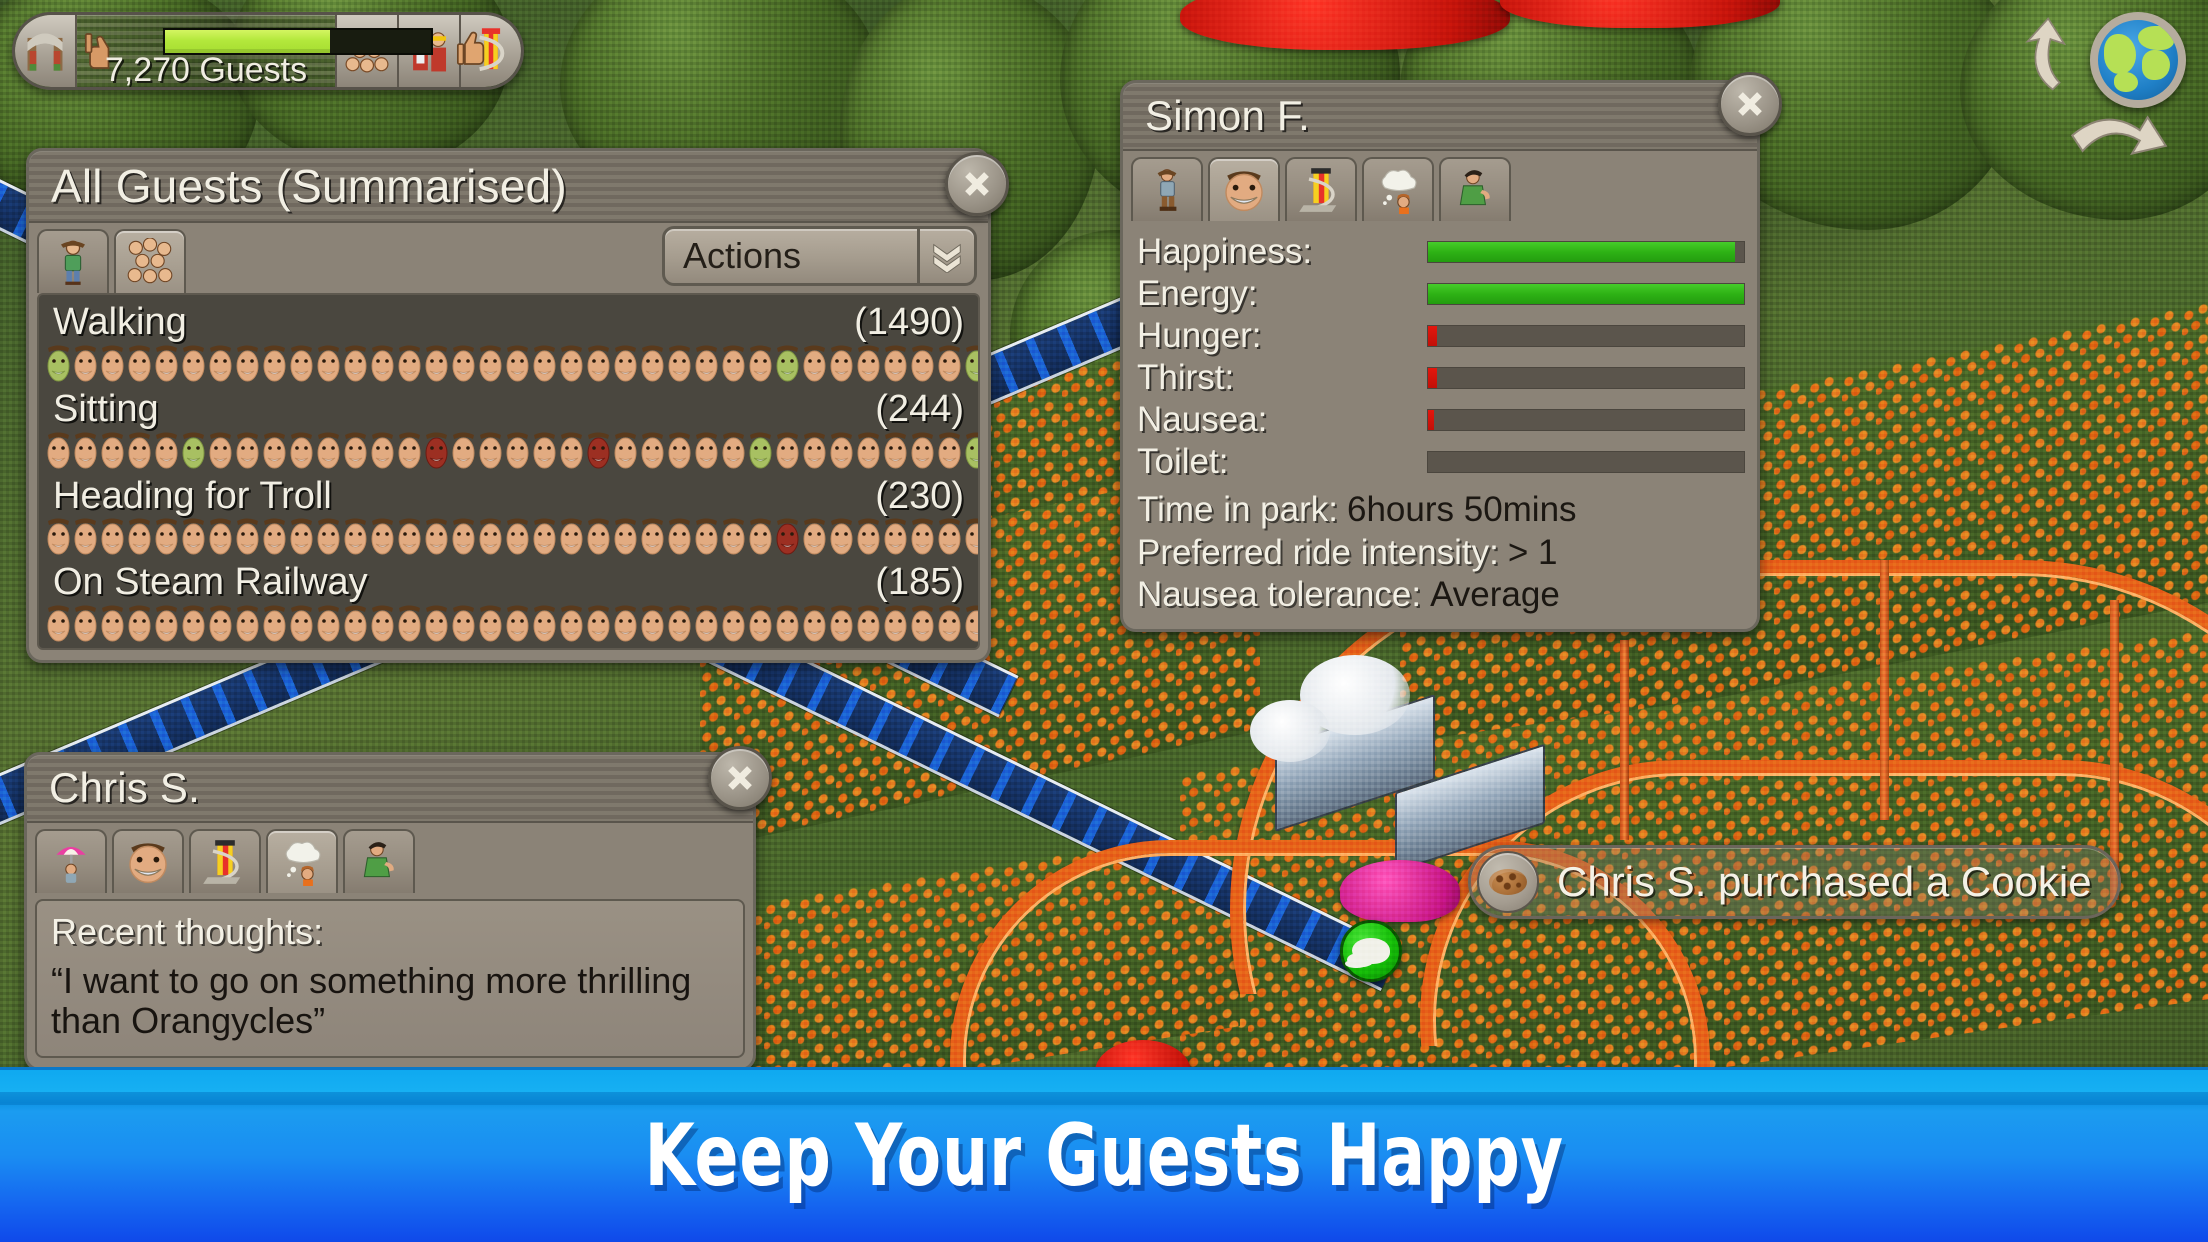 Image resolution: width=2208 pixels, height=1242 pixels. I want to click on all-guests-close-button, so click(977, 184).